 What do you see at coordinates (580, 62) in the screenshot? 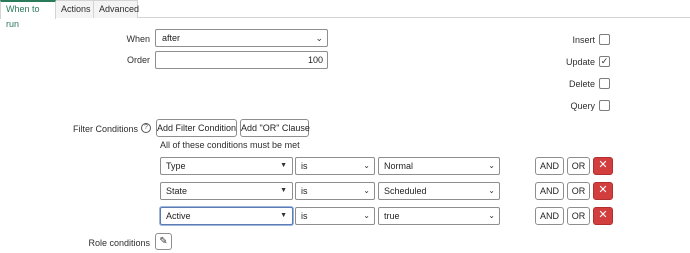
I see `update-label: Update` at bounding box center [580, 62].